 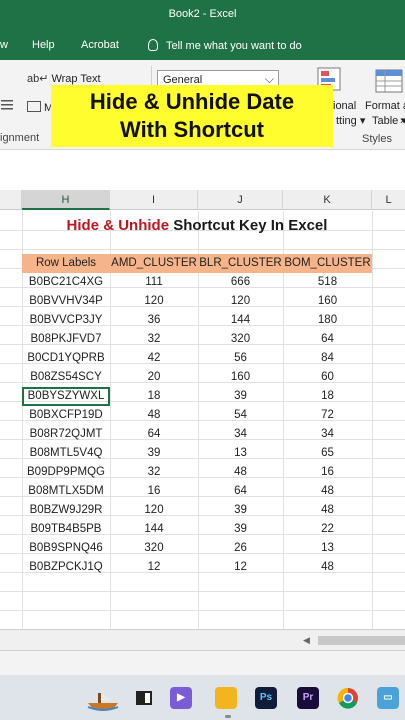 What do you see at coordinates (43, 45) in the screenshot?
I see `menu-item-help: Help` at bounding box center [43, 45].